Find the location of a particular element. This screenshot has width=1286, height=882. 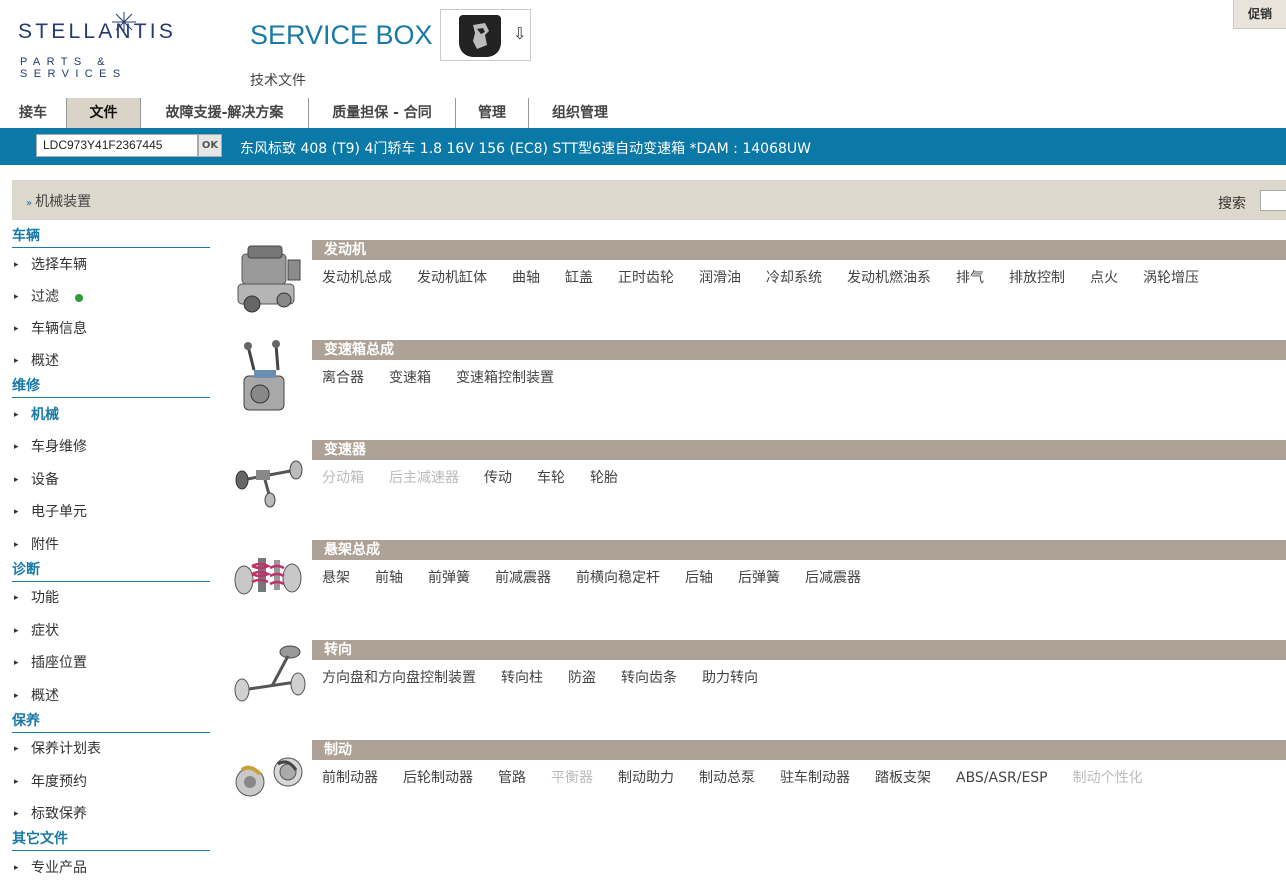

section-transmission: 变速器 分动箱 后主减速器 传动 车轮 轮胎 is located at coordinates (758, 480).